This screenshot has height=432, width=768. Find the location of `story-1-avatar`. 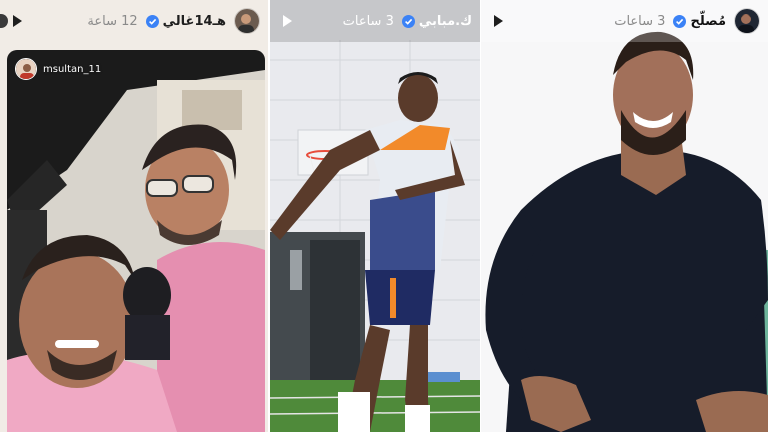

story-1-avatar is located at coordinates (247, 21).